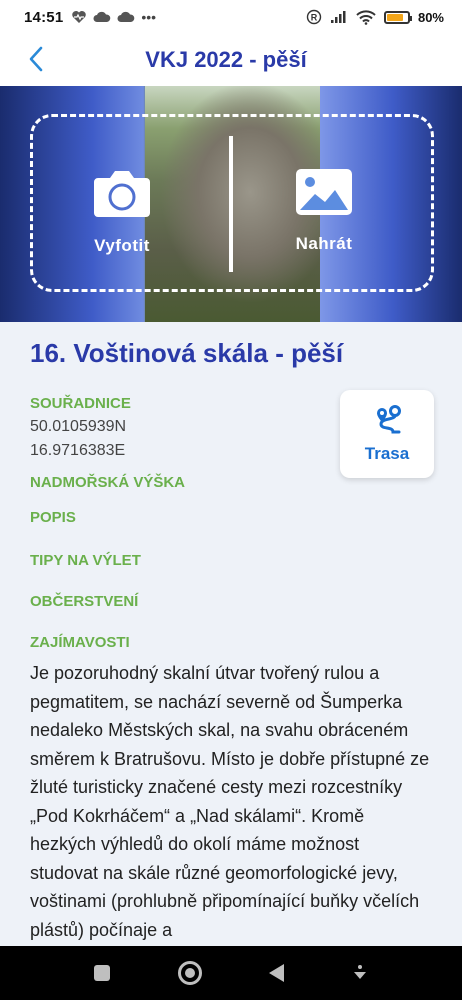  I want to click on status-bar: 14:51 ••• R 80%, so click(231, 17).